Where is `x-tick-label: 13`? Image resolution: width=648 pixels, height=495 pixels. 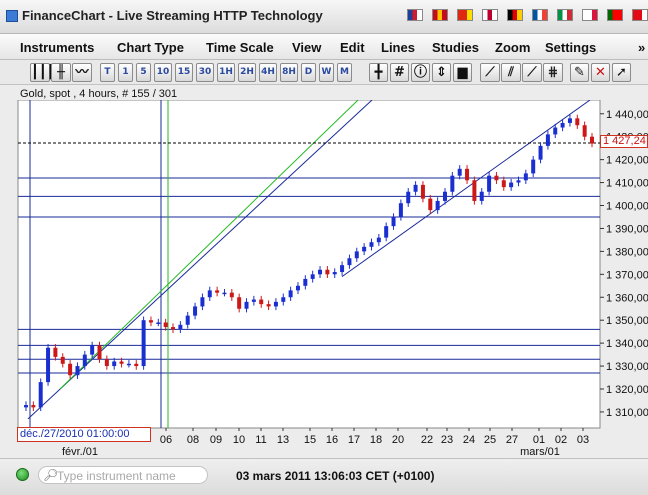 x-tick-label: 13 is located at coordinates (283, 440).